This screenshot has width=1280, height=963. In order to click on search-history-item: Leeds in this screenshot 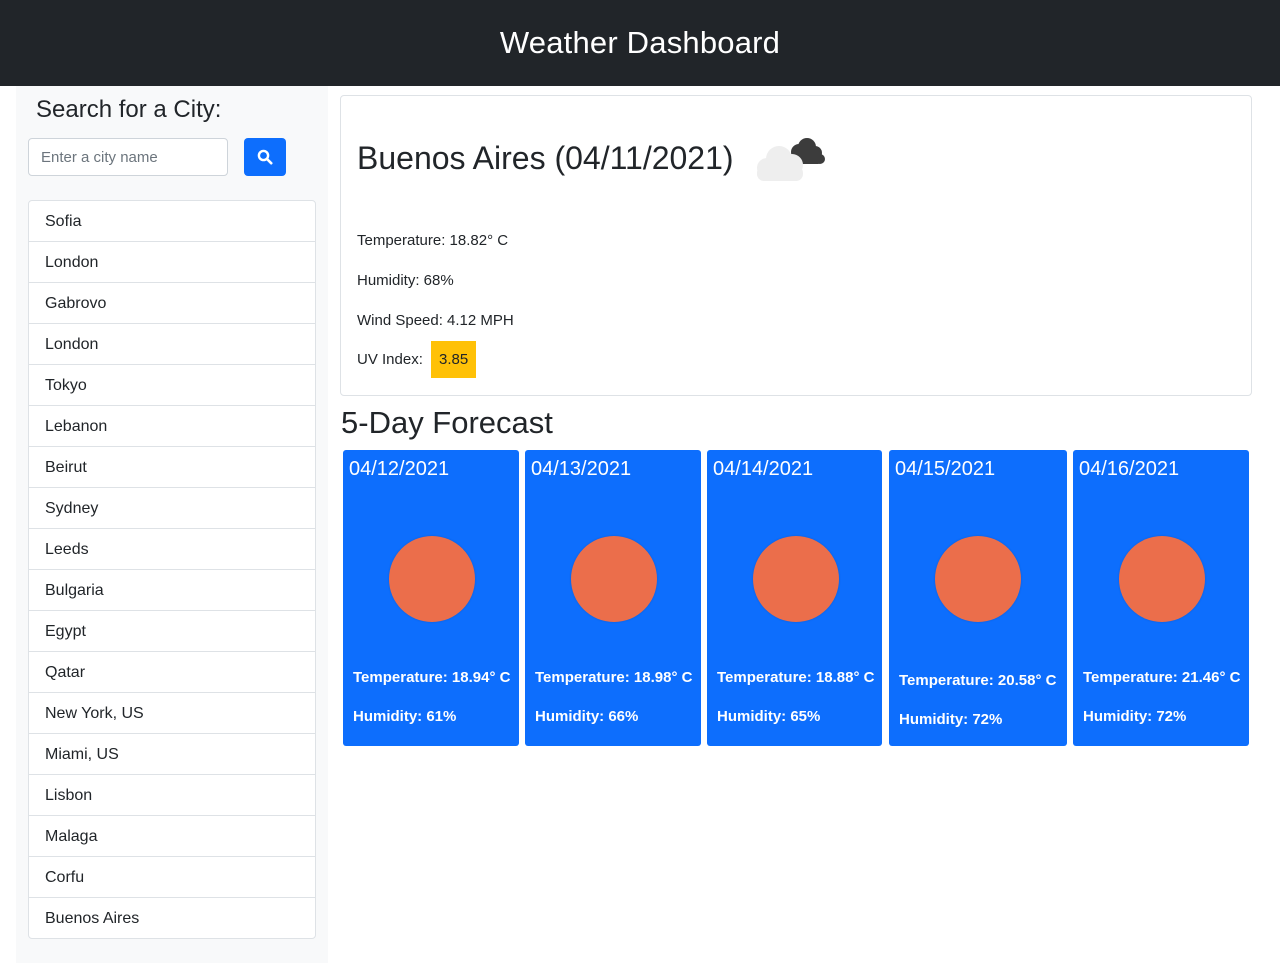, I will do `click(172, 549)`.